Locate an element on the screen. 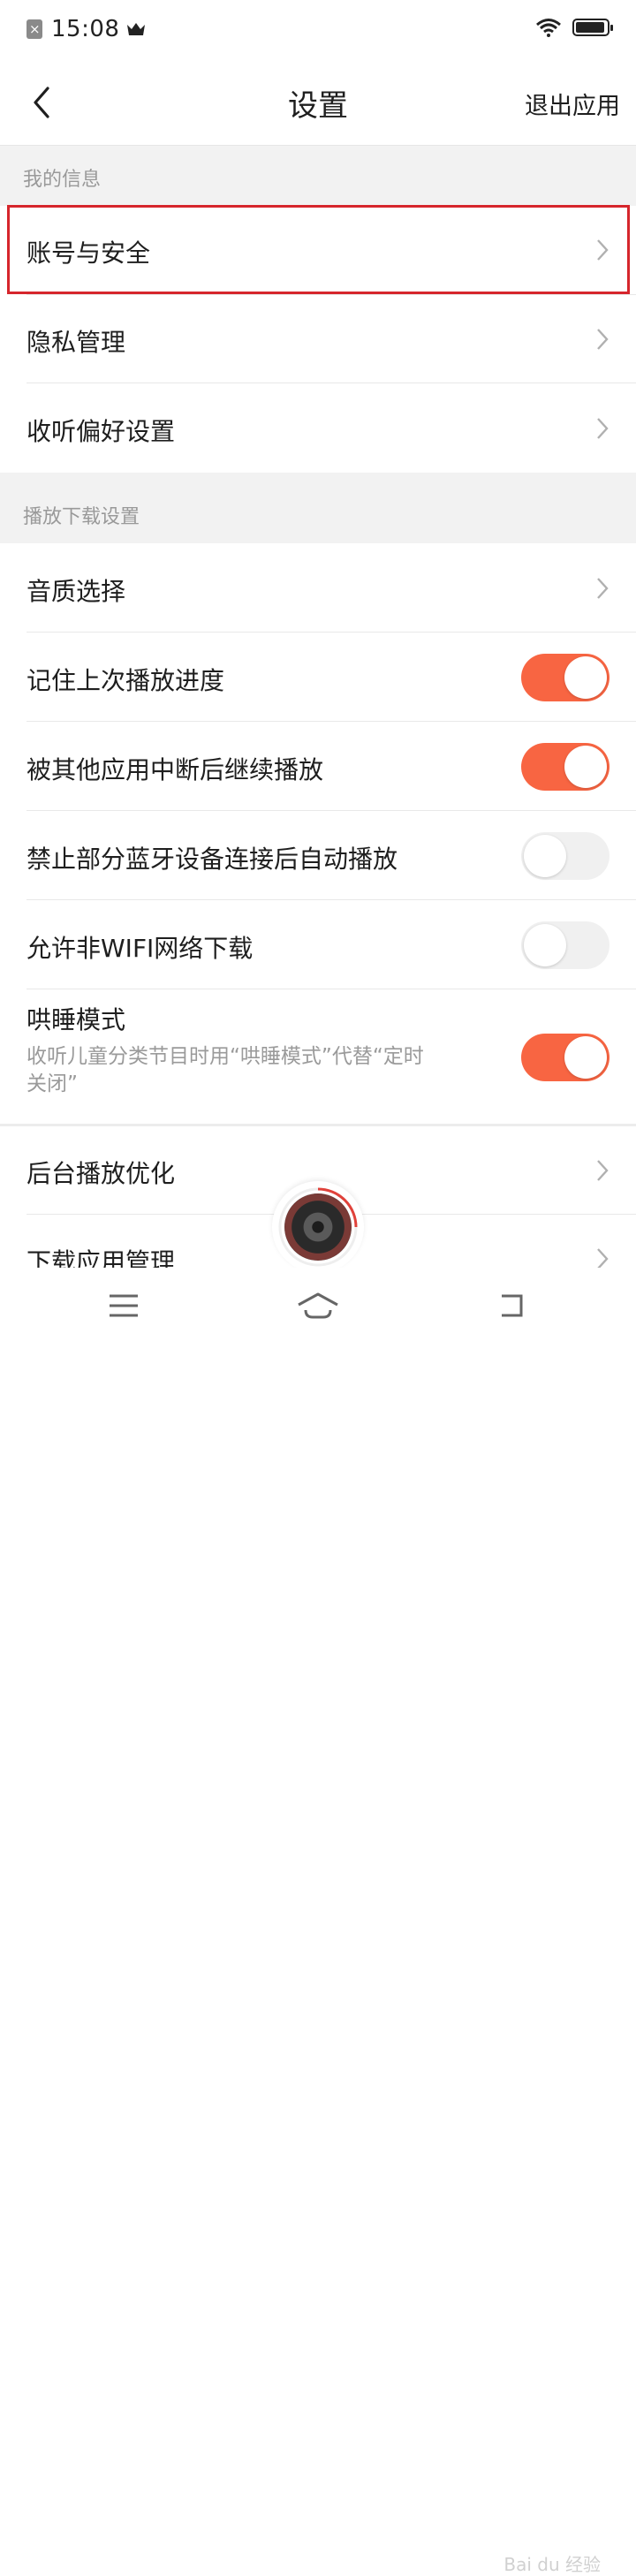 The height and width of the screenshot is (2576, 636). status-bar: 15:08 is located at coordinates (318, 29).